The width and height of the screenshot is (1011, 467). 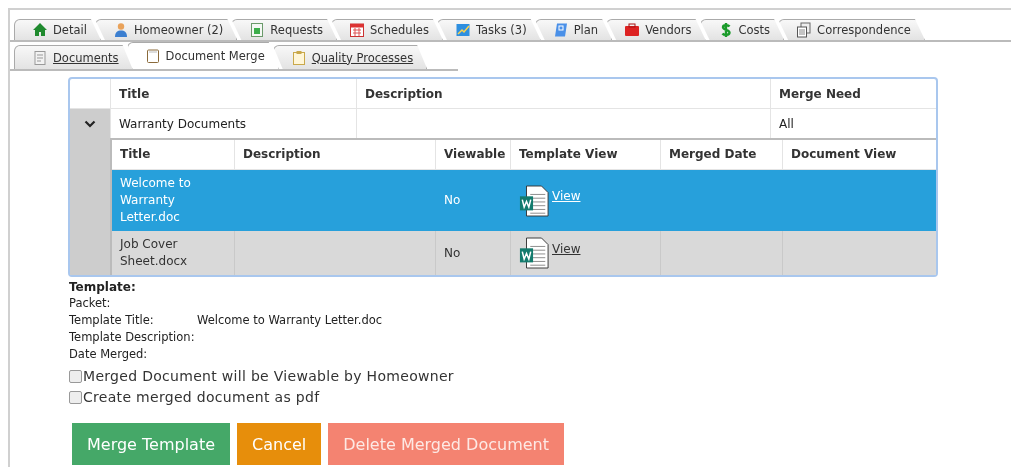 What do you see at coordinates (156, 200) in the screenshot?
I see `table-cell-text: Welcome to Warranty Letter.doc` at bounding box center [156, 200].